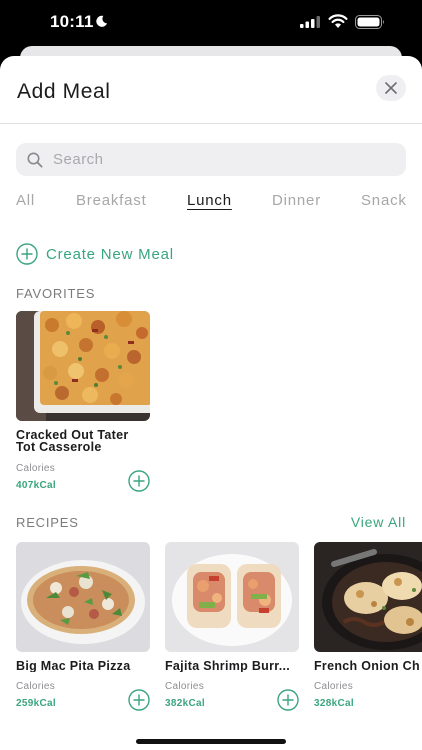 Image resolution: width=422 pixels, height=750 pixels. What do you see at coordinates (27, 254) in the screenshot?
I see `add-circle-icon` at bounding box center [27, 254].